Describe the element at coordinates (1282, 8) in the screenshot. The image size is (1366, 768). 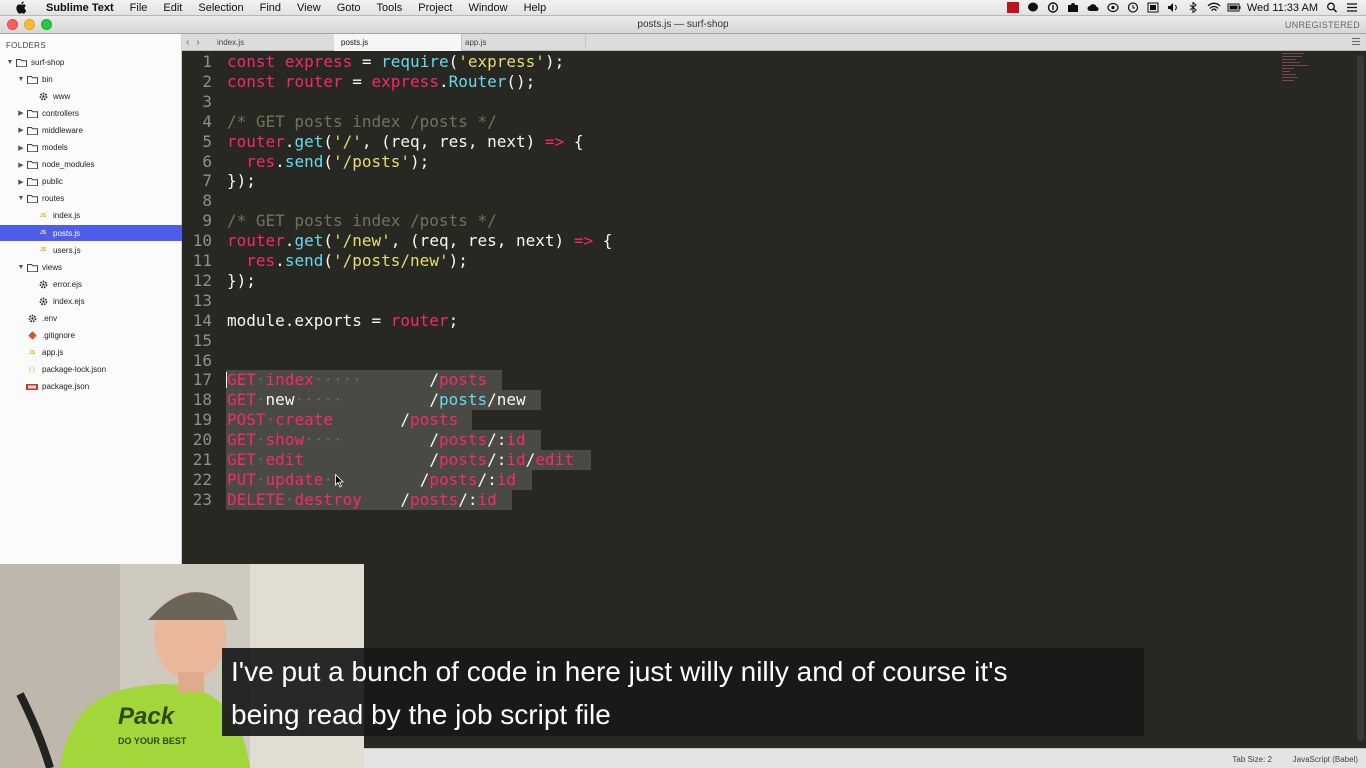
I see `menubar-clock: Wed 11:33 AM` at that location.